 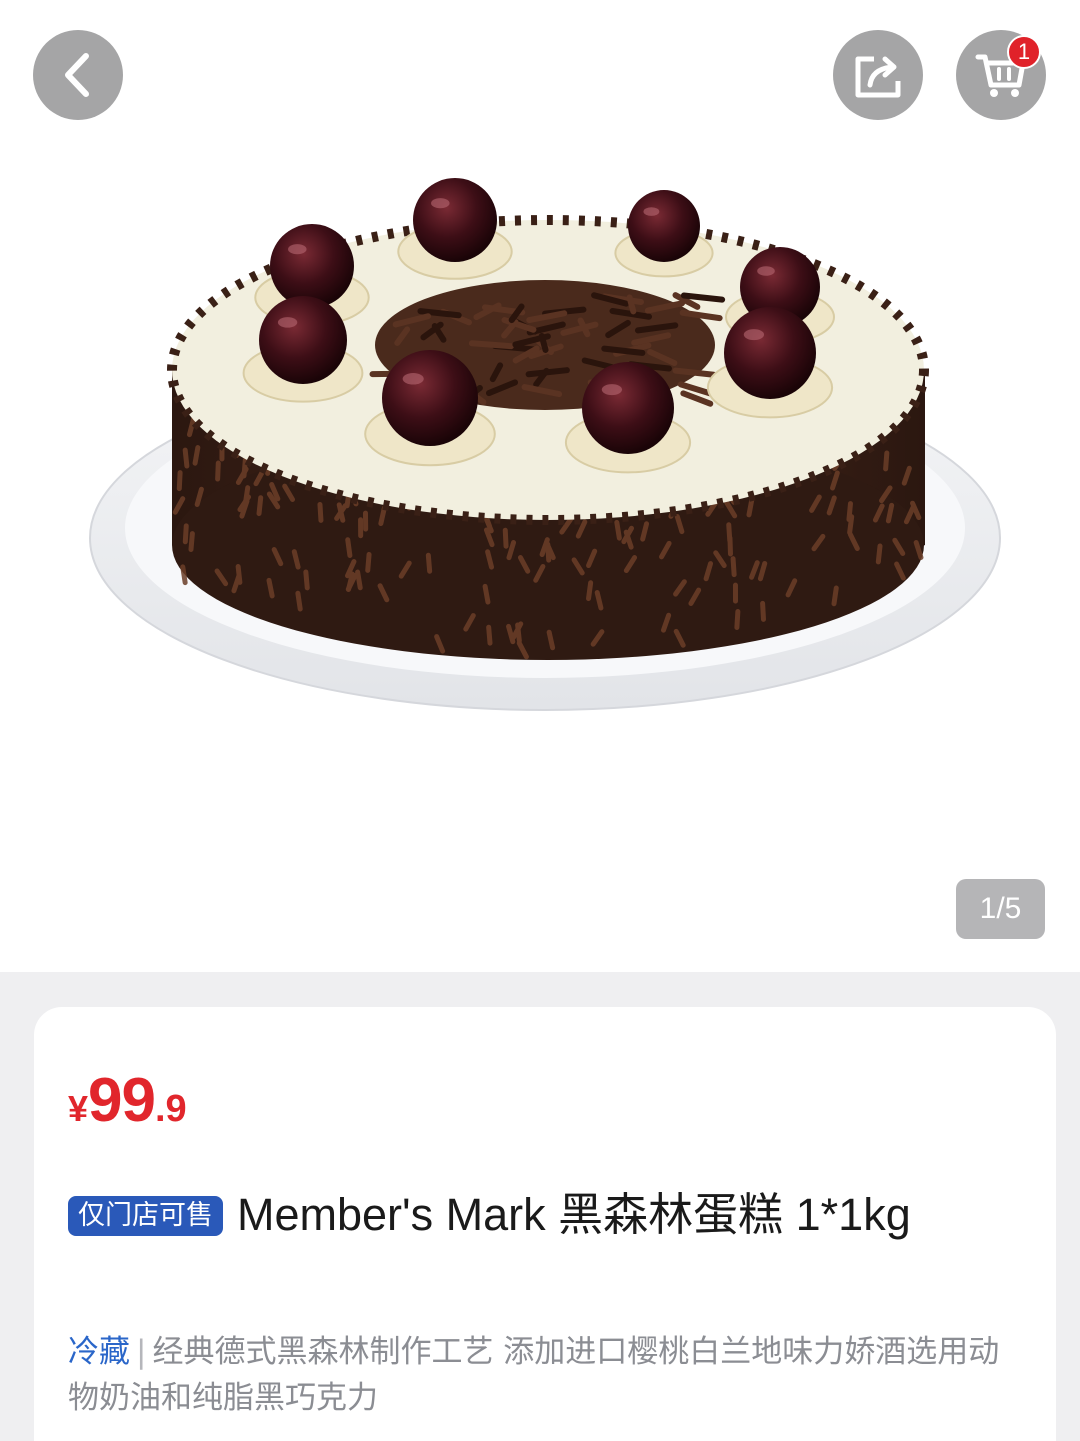 I want to click on product-title-block: 仅门店可售 Member's Mark 黑森林蛋糕 1*1kg, so click(x=543, y=1215).